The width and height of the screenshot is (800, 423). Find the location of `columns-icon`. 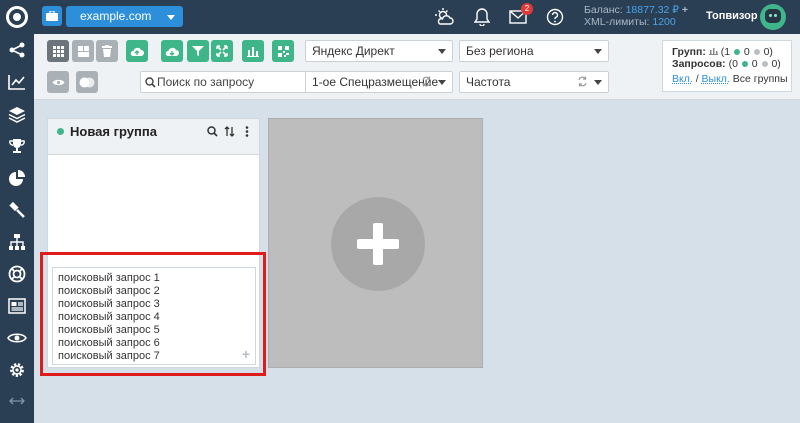

columns-icon is located at coordinates (83, 51).